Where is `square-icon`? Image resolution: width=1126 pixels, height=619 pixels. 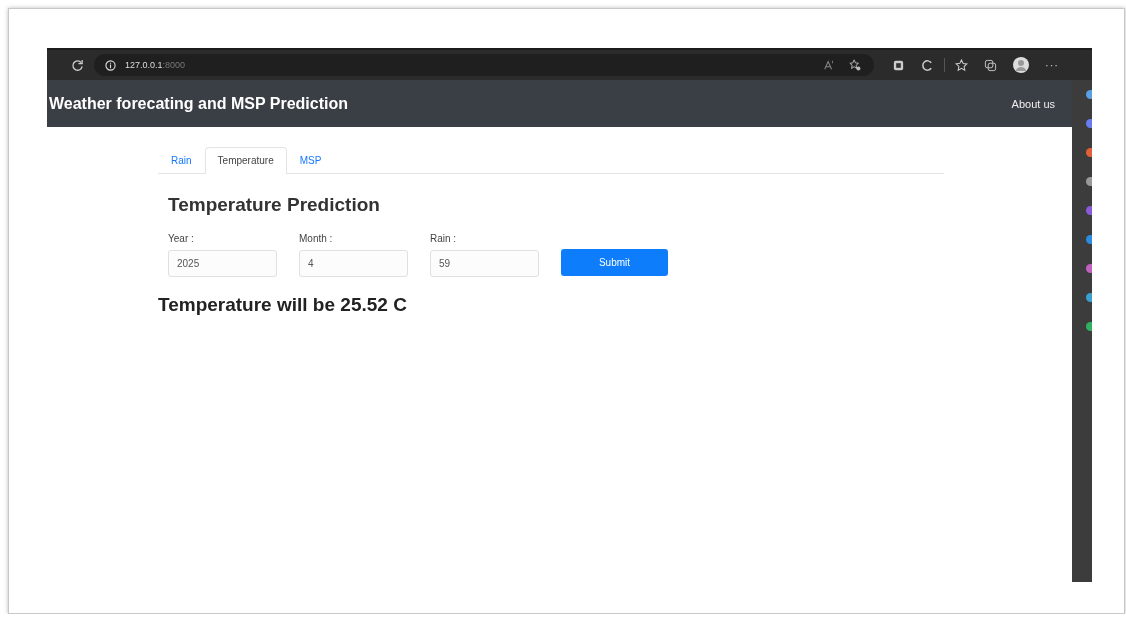
square-icon is located at coordinates (898, 65).